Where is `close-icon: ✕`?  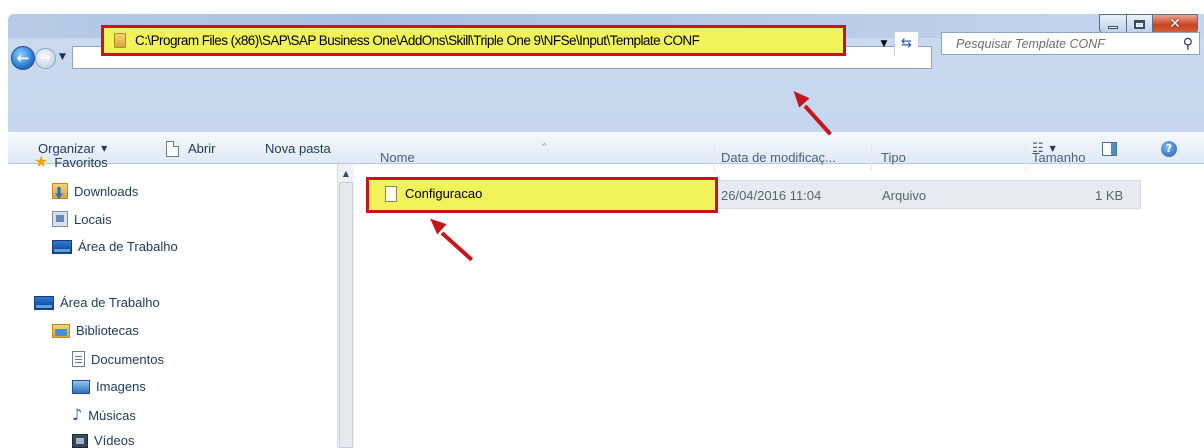 close-icon: ✕ is located at coordinates (1175, 24).